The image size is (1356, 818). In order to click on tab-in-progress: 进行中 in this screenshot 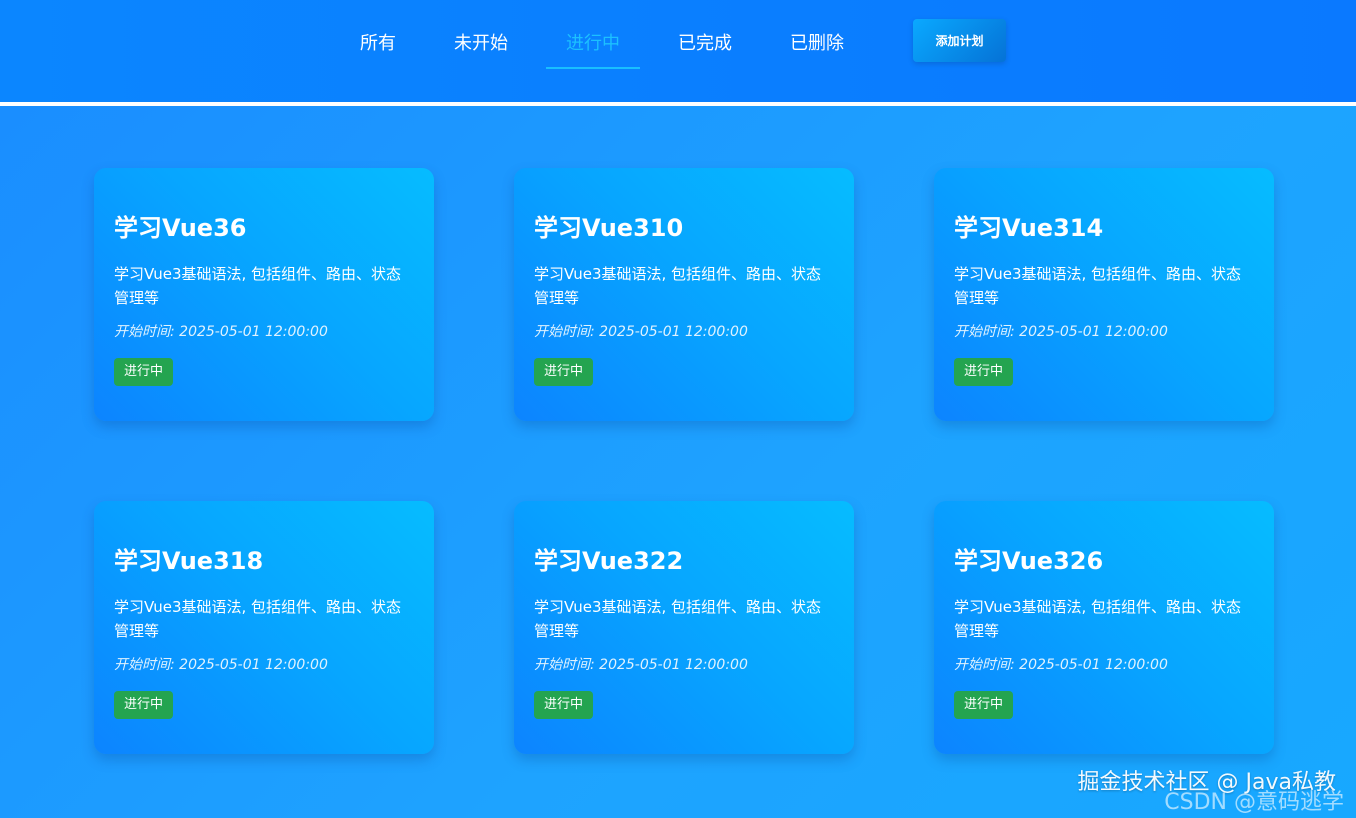, I will do `click(593, 44)`.